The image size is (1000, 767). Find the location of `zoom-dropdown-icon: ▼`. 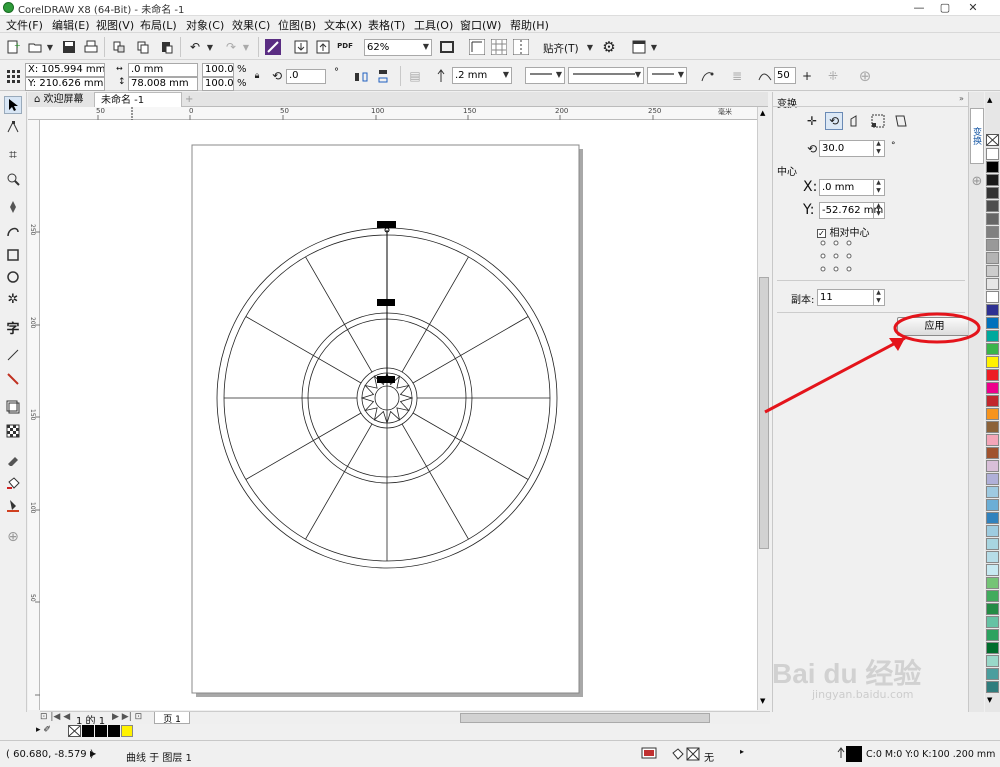

zoom-dropdown-icon: ▼ is located at coordinates (426, 47).